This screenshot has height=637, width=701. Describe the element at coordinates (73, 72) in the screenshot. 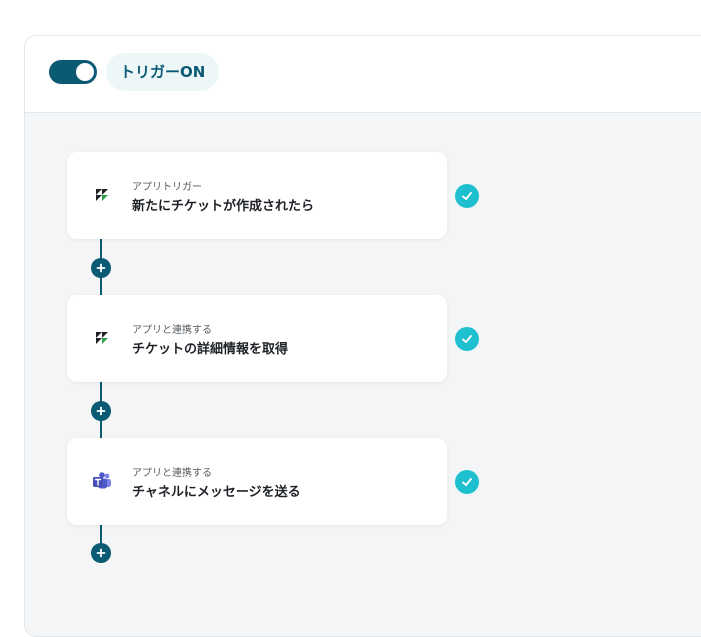

I see `trigger-toggle` at that location.